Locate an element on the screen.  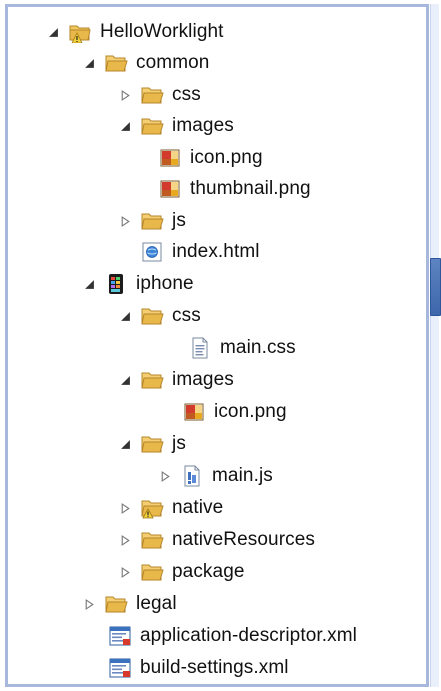
tree-item-application-descriptor-xml: application-descriptor.xml is located at coordinates (220, 636).